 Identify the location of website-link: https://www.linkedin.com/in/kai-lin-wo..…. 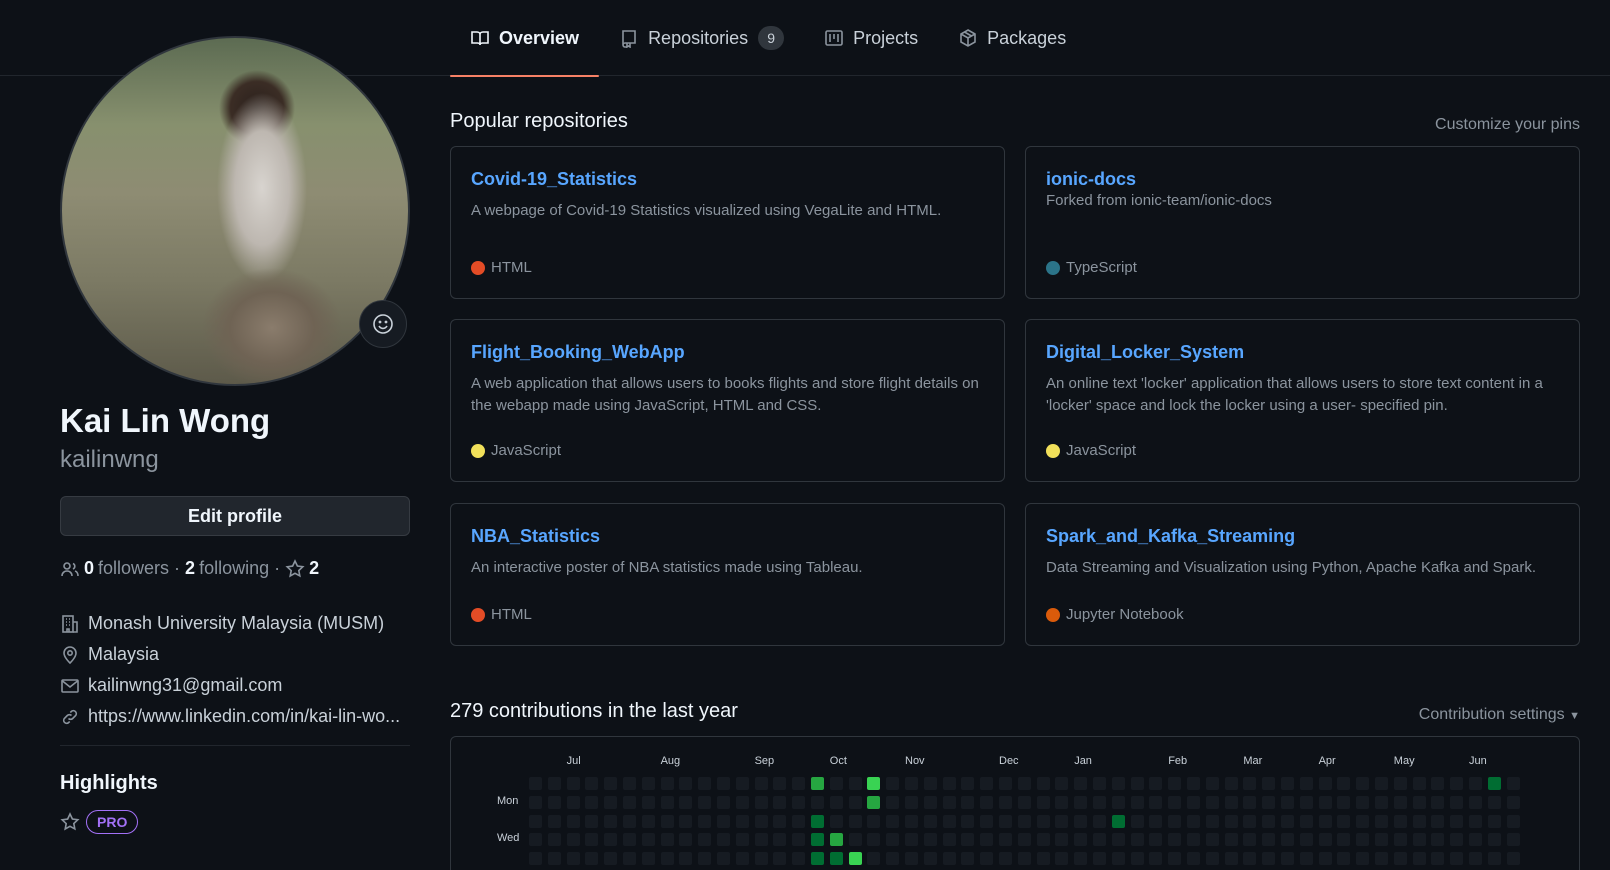
(244, 716).